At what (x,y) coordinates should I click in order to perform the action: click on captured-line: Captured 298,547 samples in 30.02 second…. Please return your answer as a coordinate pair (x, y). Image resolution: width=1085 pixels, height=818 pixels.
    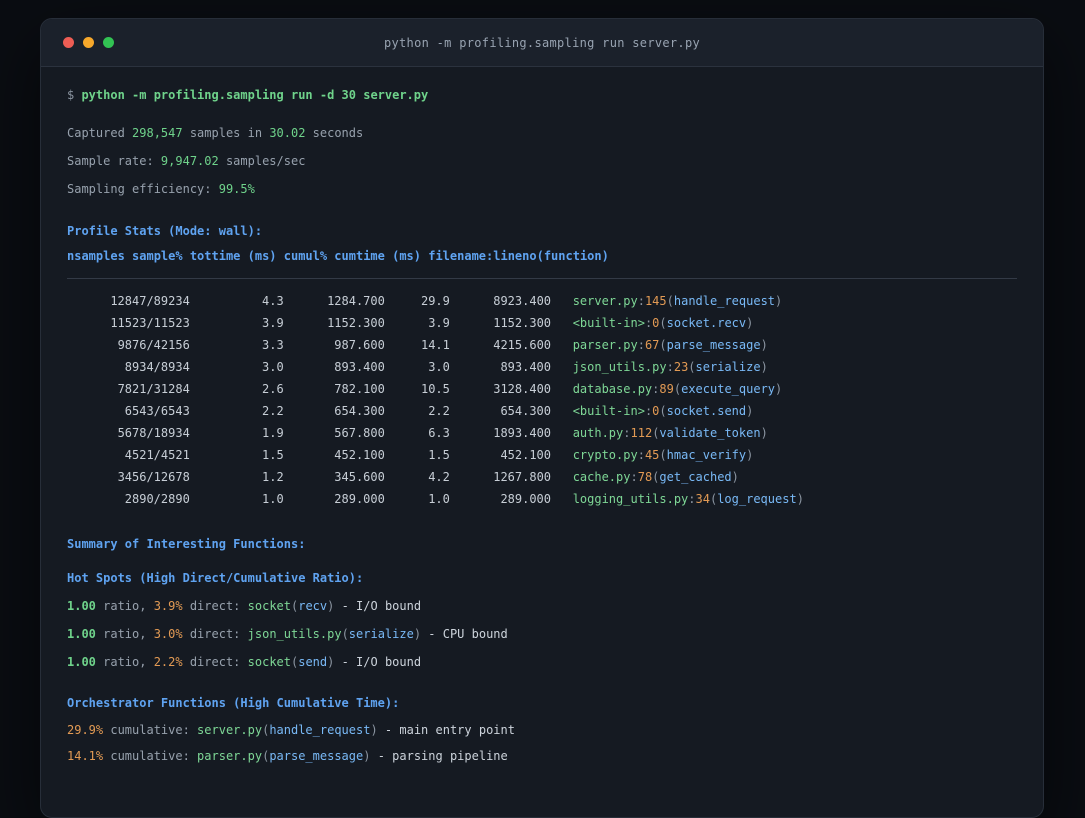
    Looking at the image, I should click on (542, 133).